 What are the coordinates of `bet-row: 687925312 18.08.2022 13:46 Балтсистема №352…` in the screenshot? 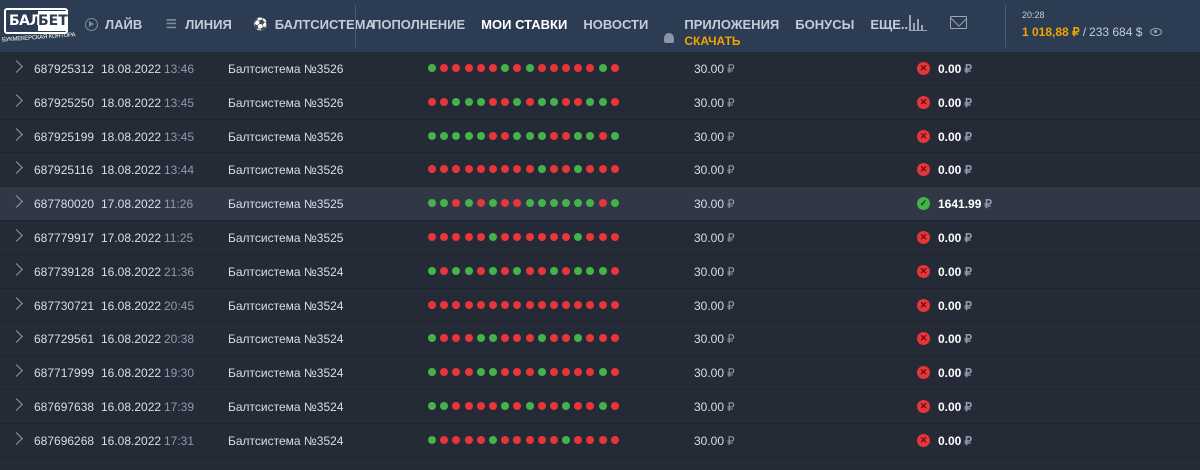 It's located at (600, 69).